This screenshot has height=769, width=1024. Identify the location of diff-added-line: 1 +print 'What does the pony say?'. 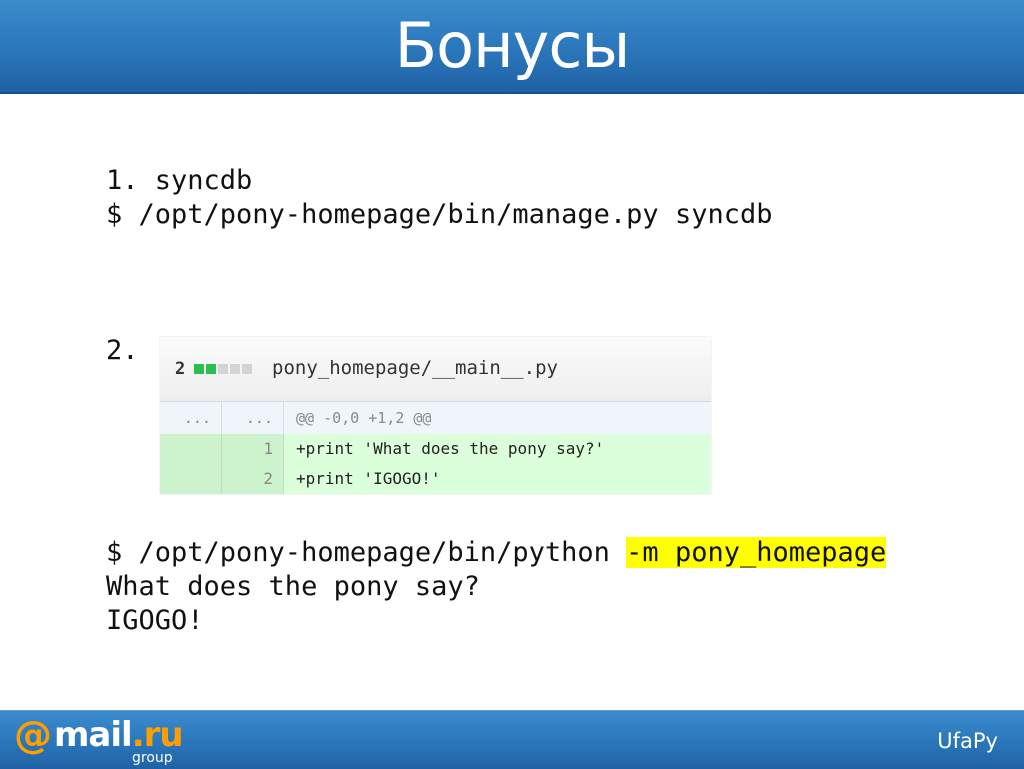
(435, 449).